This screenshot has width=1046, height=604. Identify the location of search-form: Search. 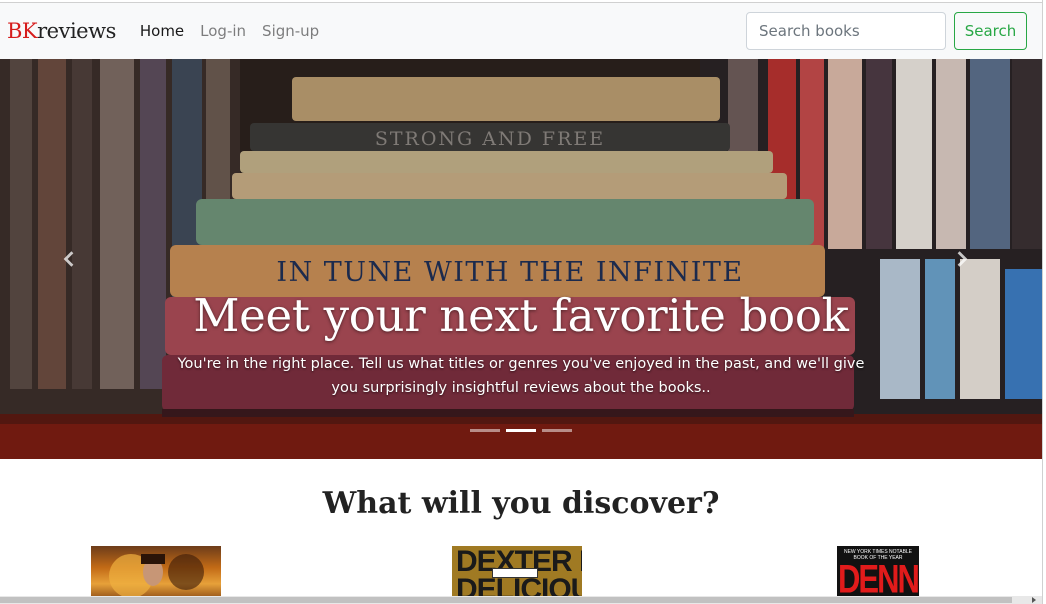
(886, 31).